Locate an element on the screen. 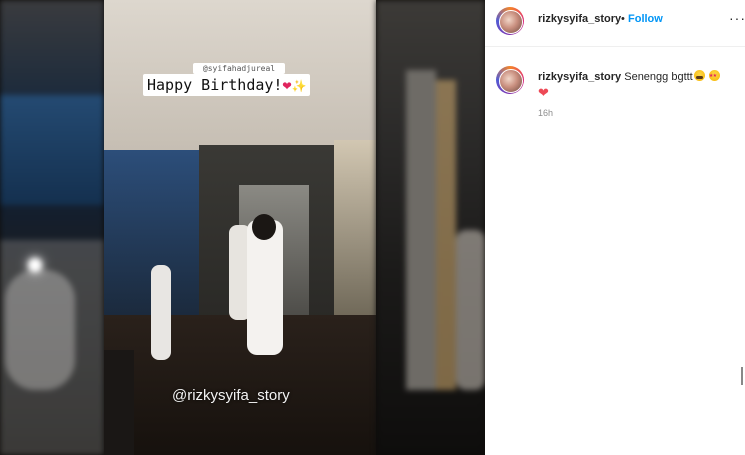 The height and width of the screenshot is (455, 745). comment-text: Senengg bgttt is located at coordinates (658, 77).